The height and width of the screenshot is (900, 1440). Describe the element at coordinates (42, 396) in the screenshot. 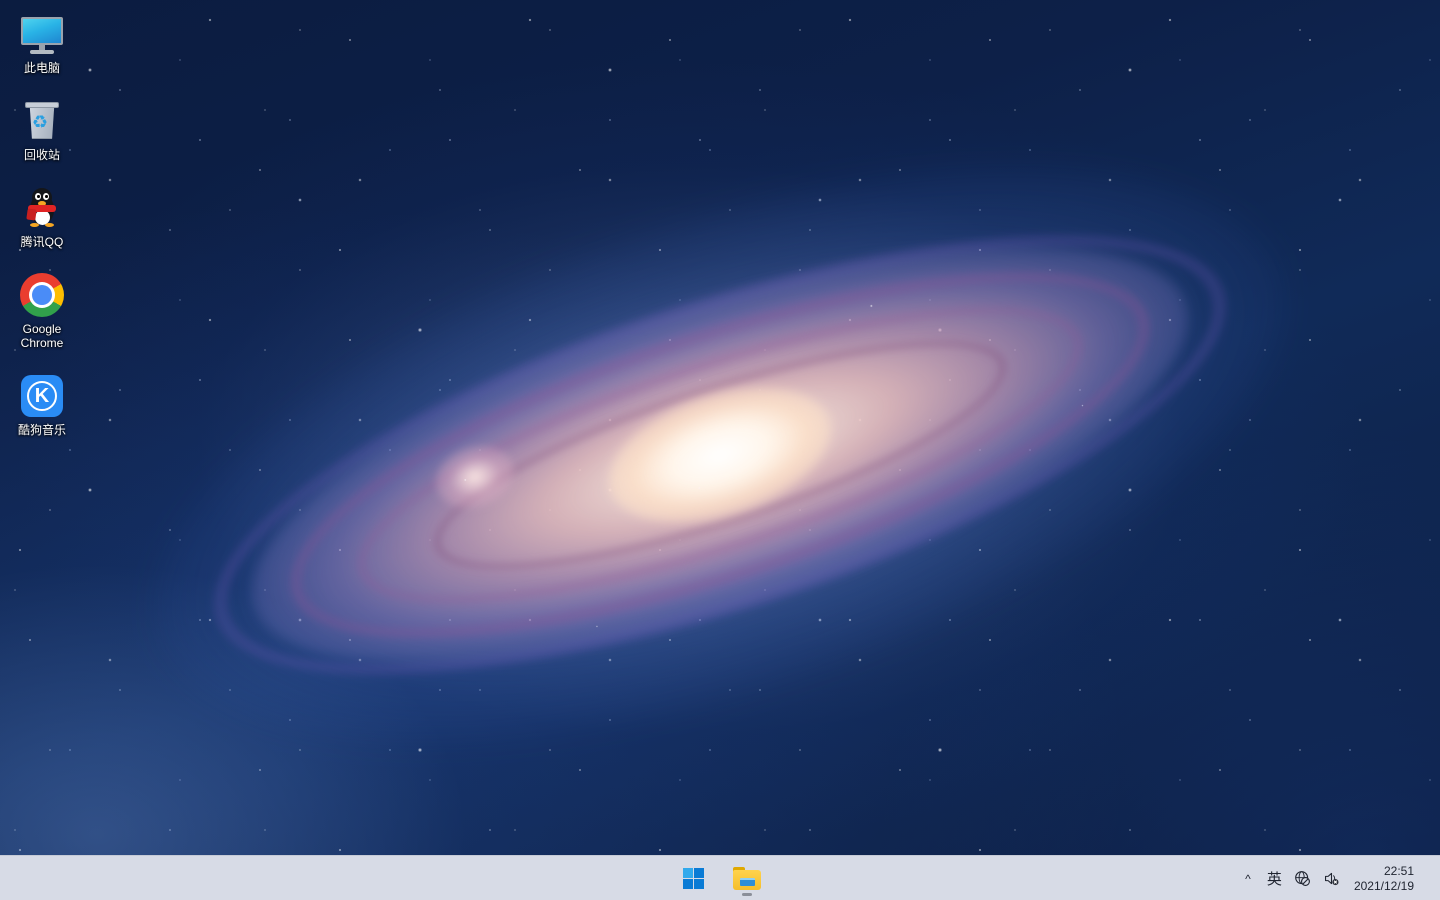

I see `kugou-music-icon: K` at that location.